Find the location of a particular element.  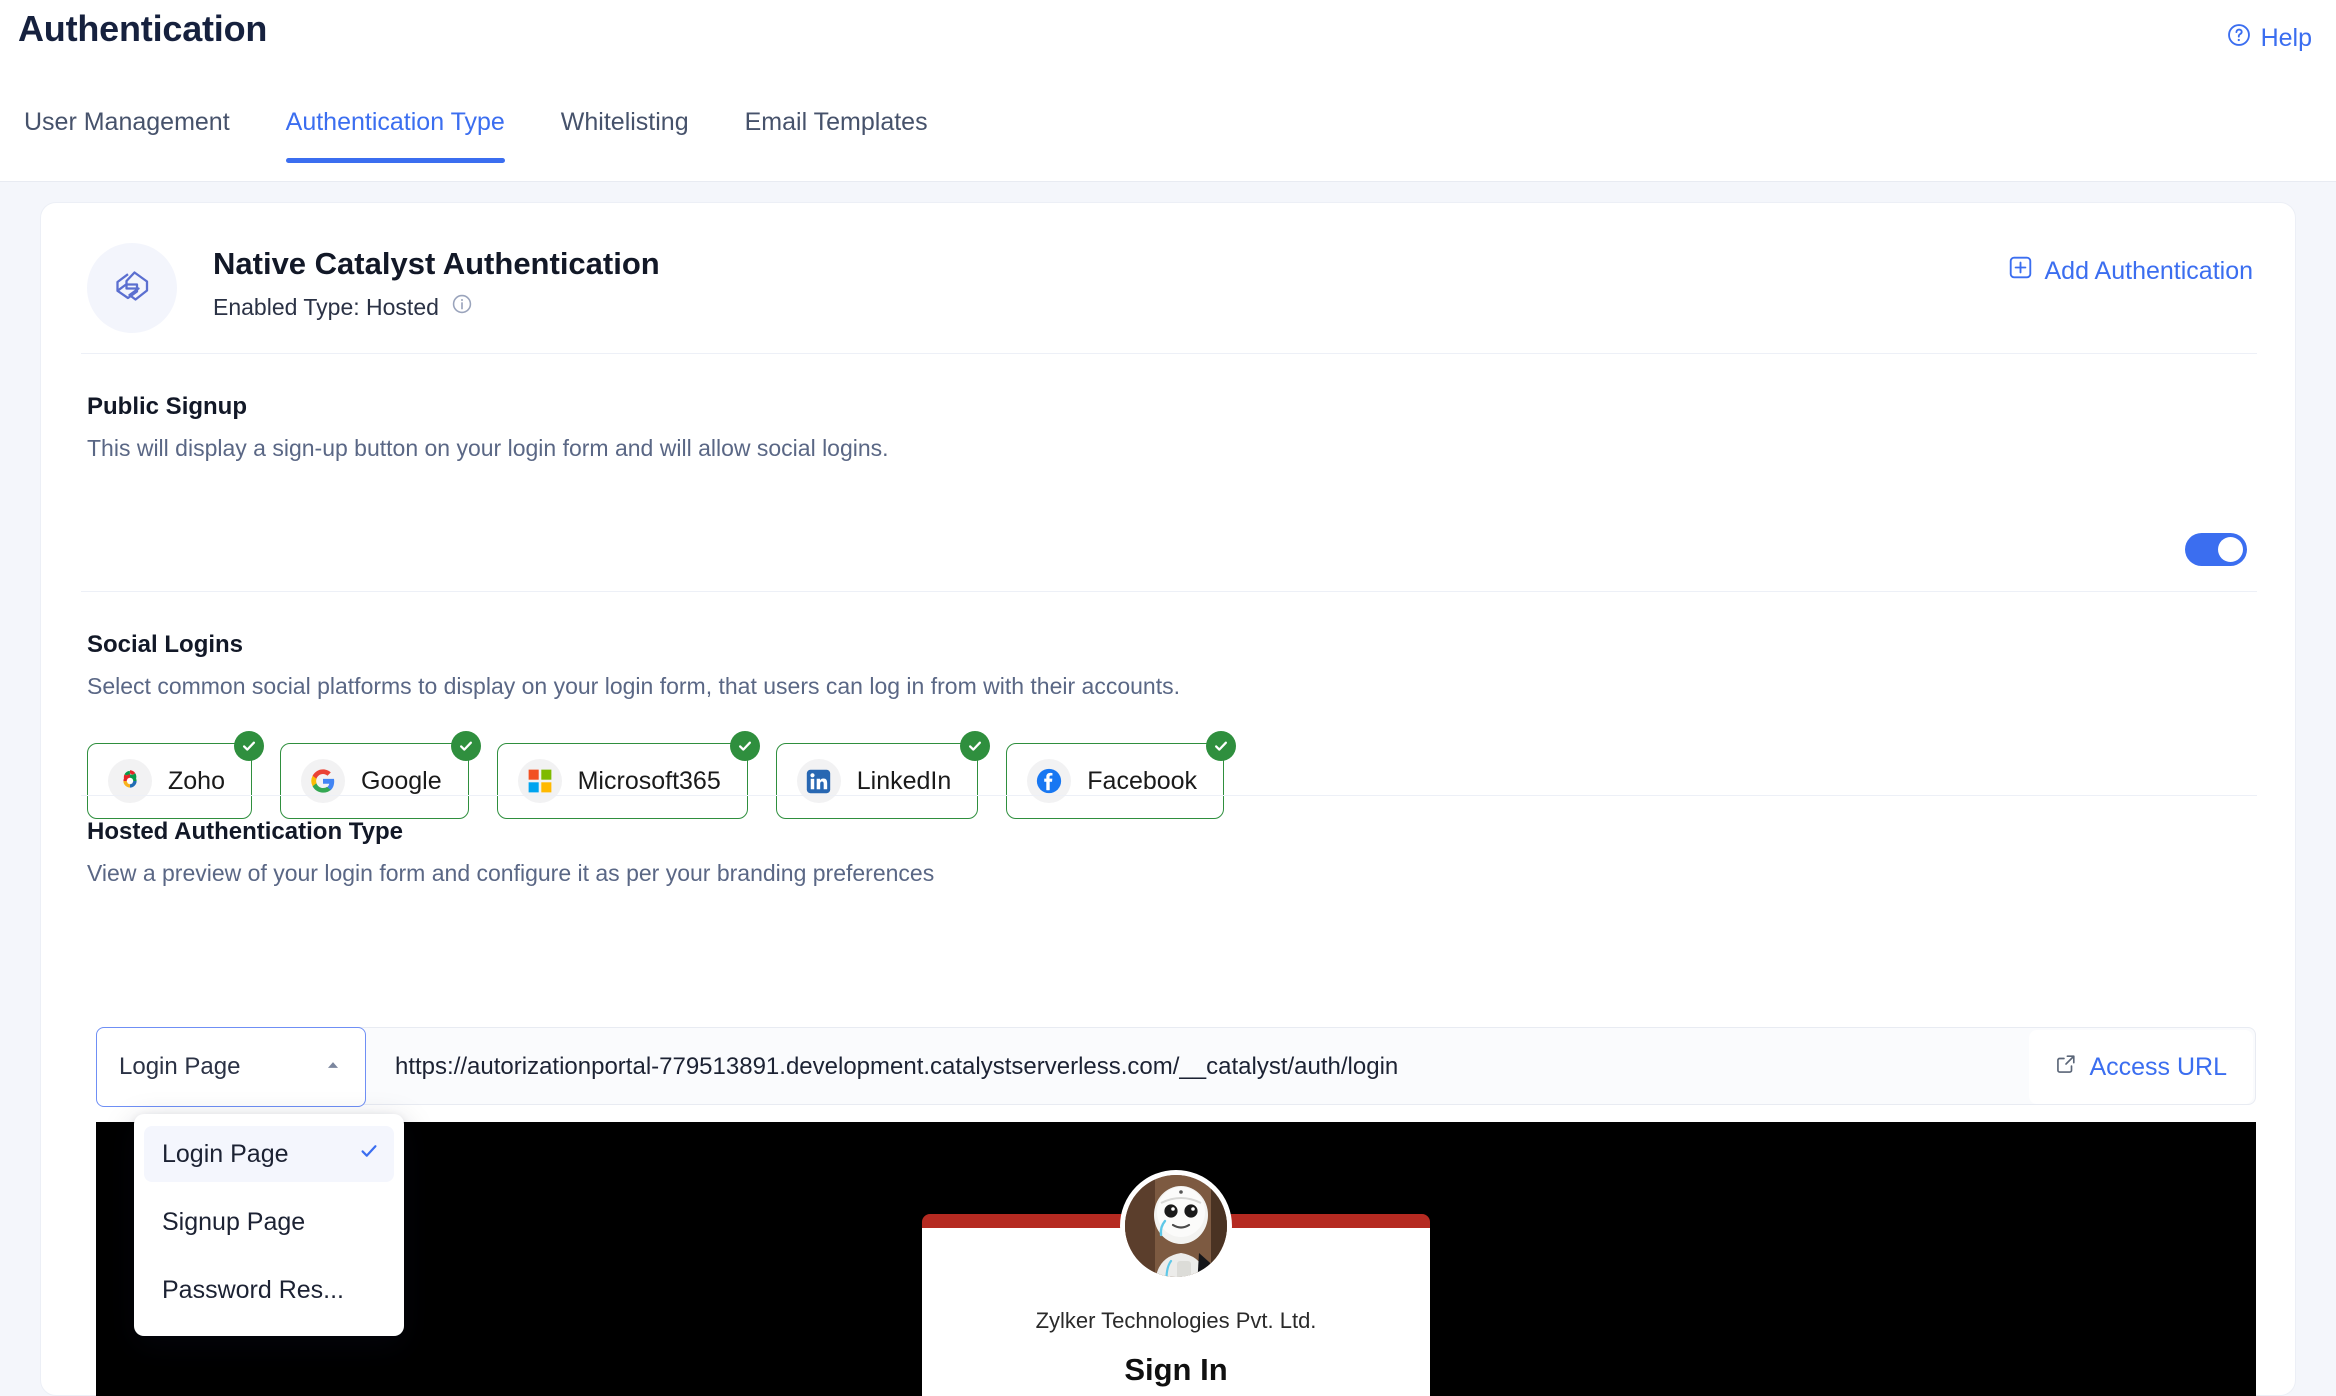

social-label: Zoho is located at coordinates (196, 780).